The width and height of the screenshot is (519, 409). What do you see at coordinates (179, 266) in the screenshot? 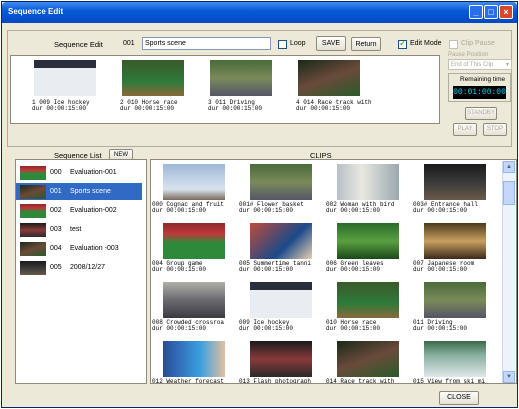
I see `clip-caption: 004 Group game dur 00:00:15:00` at bounding box center [179, 266].